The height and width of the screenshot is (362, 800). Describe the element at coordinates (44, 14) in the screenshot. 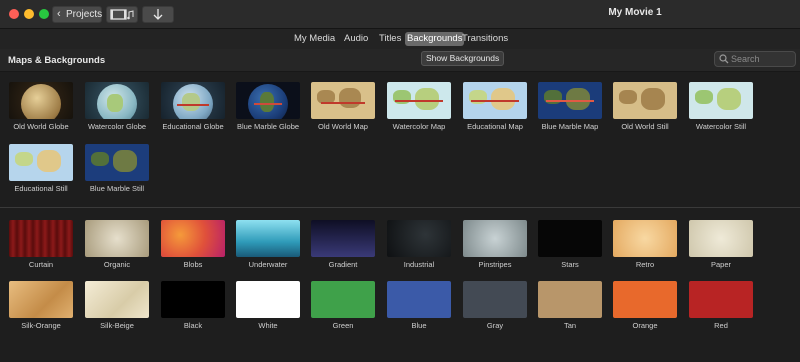

I see `zoom-window-button` at that location.